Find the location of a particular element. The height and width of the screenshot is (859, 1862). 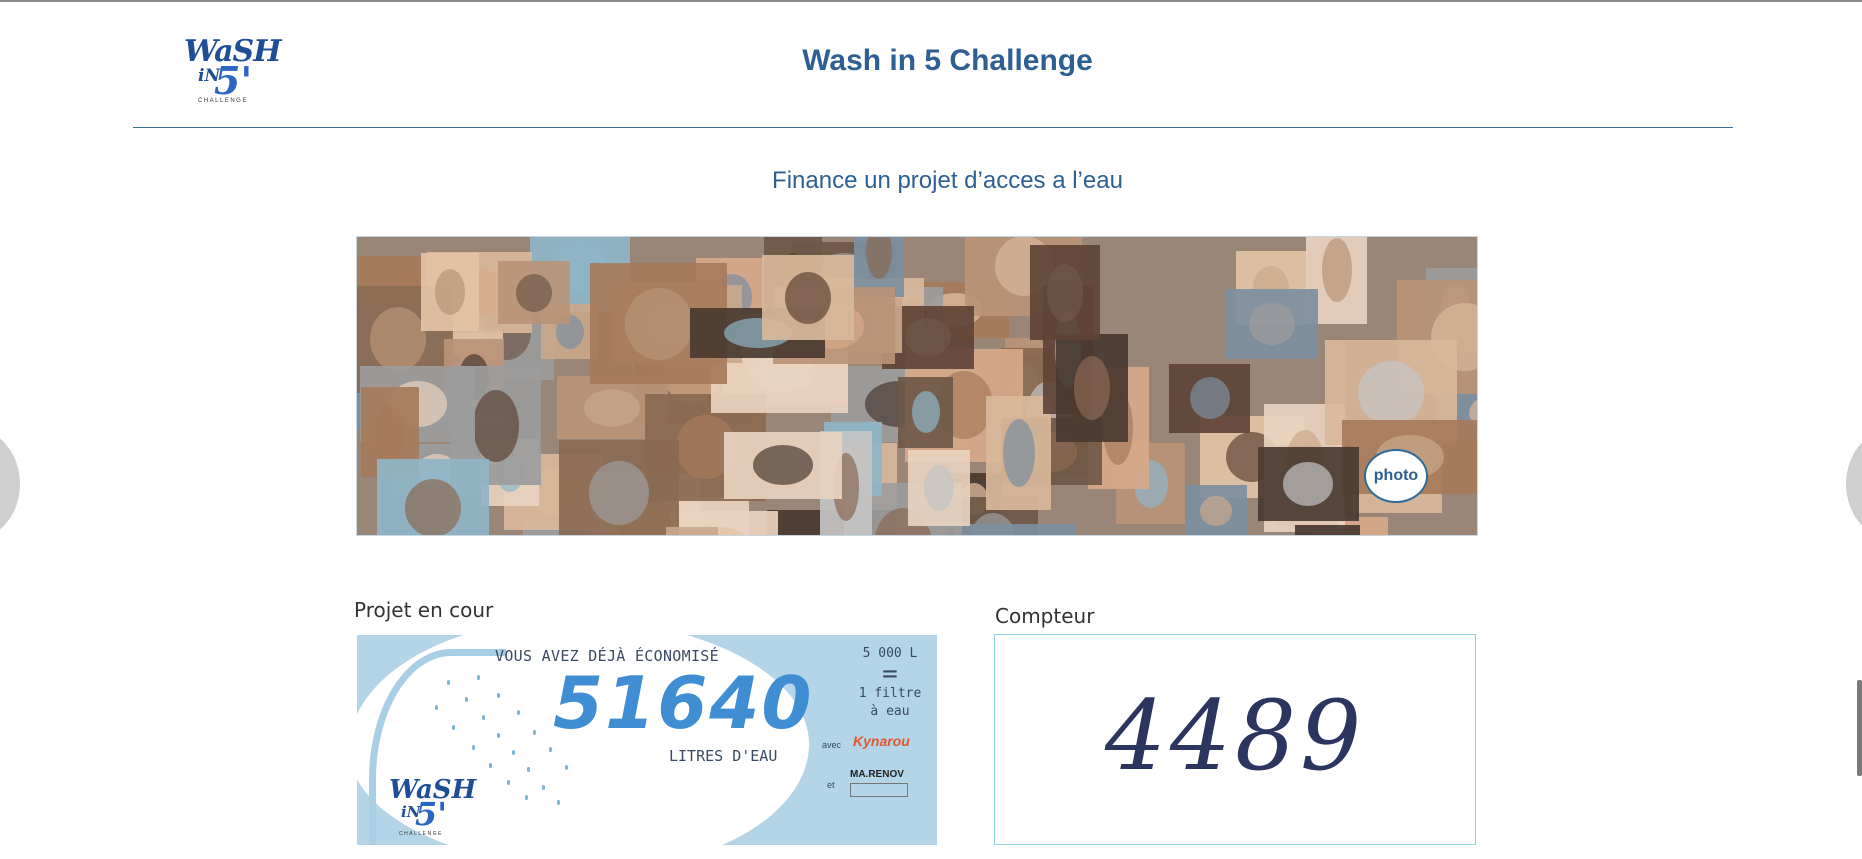

eq-bottom-1: 1 filtre is located at coordinates (890, 693).